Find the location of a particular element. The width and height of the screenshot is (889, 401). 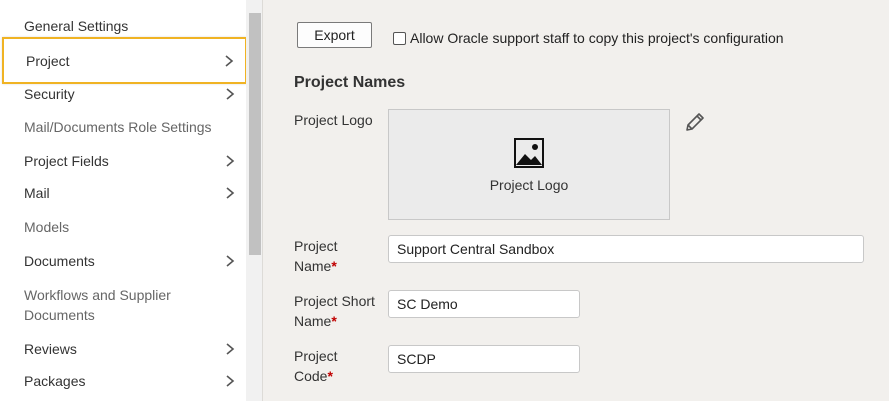

project-code-label-line2: Code is located at coordinates (311, 376).